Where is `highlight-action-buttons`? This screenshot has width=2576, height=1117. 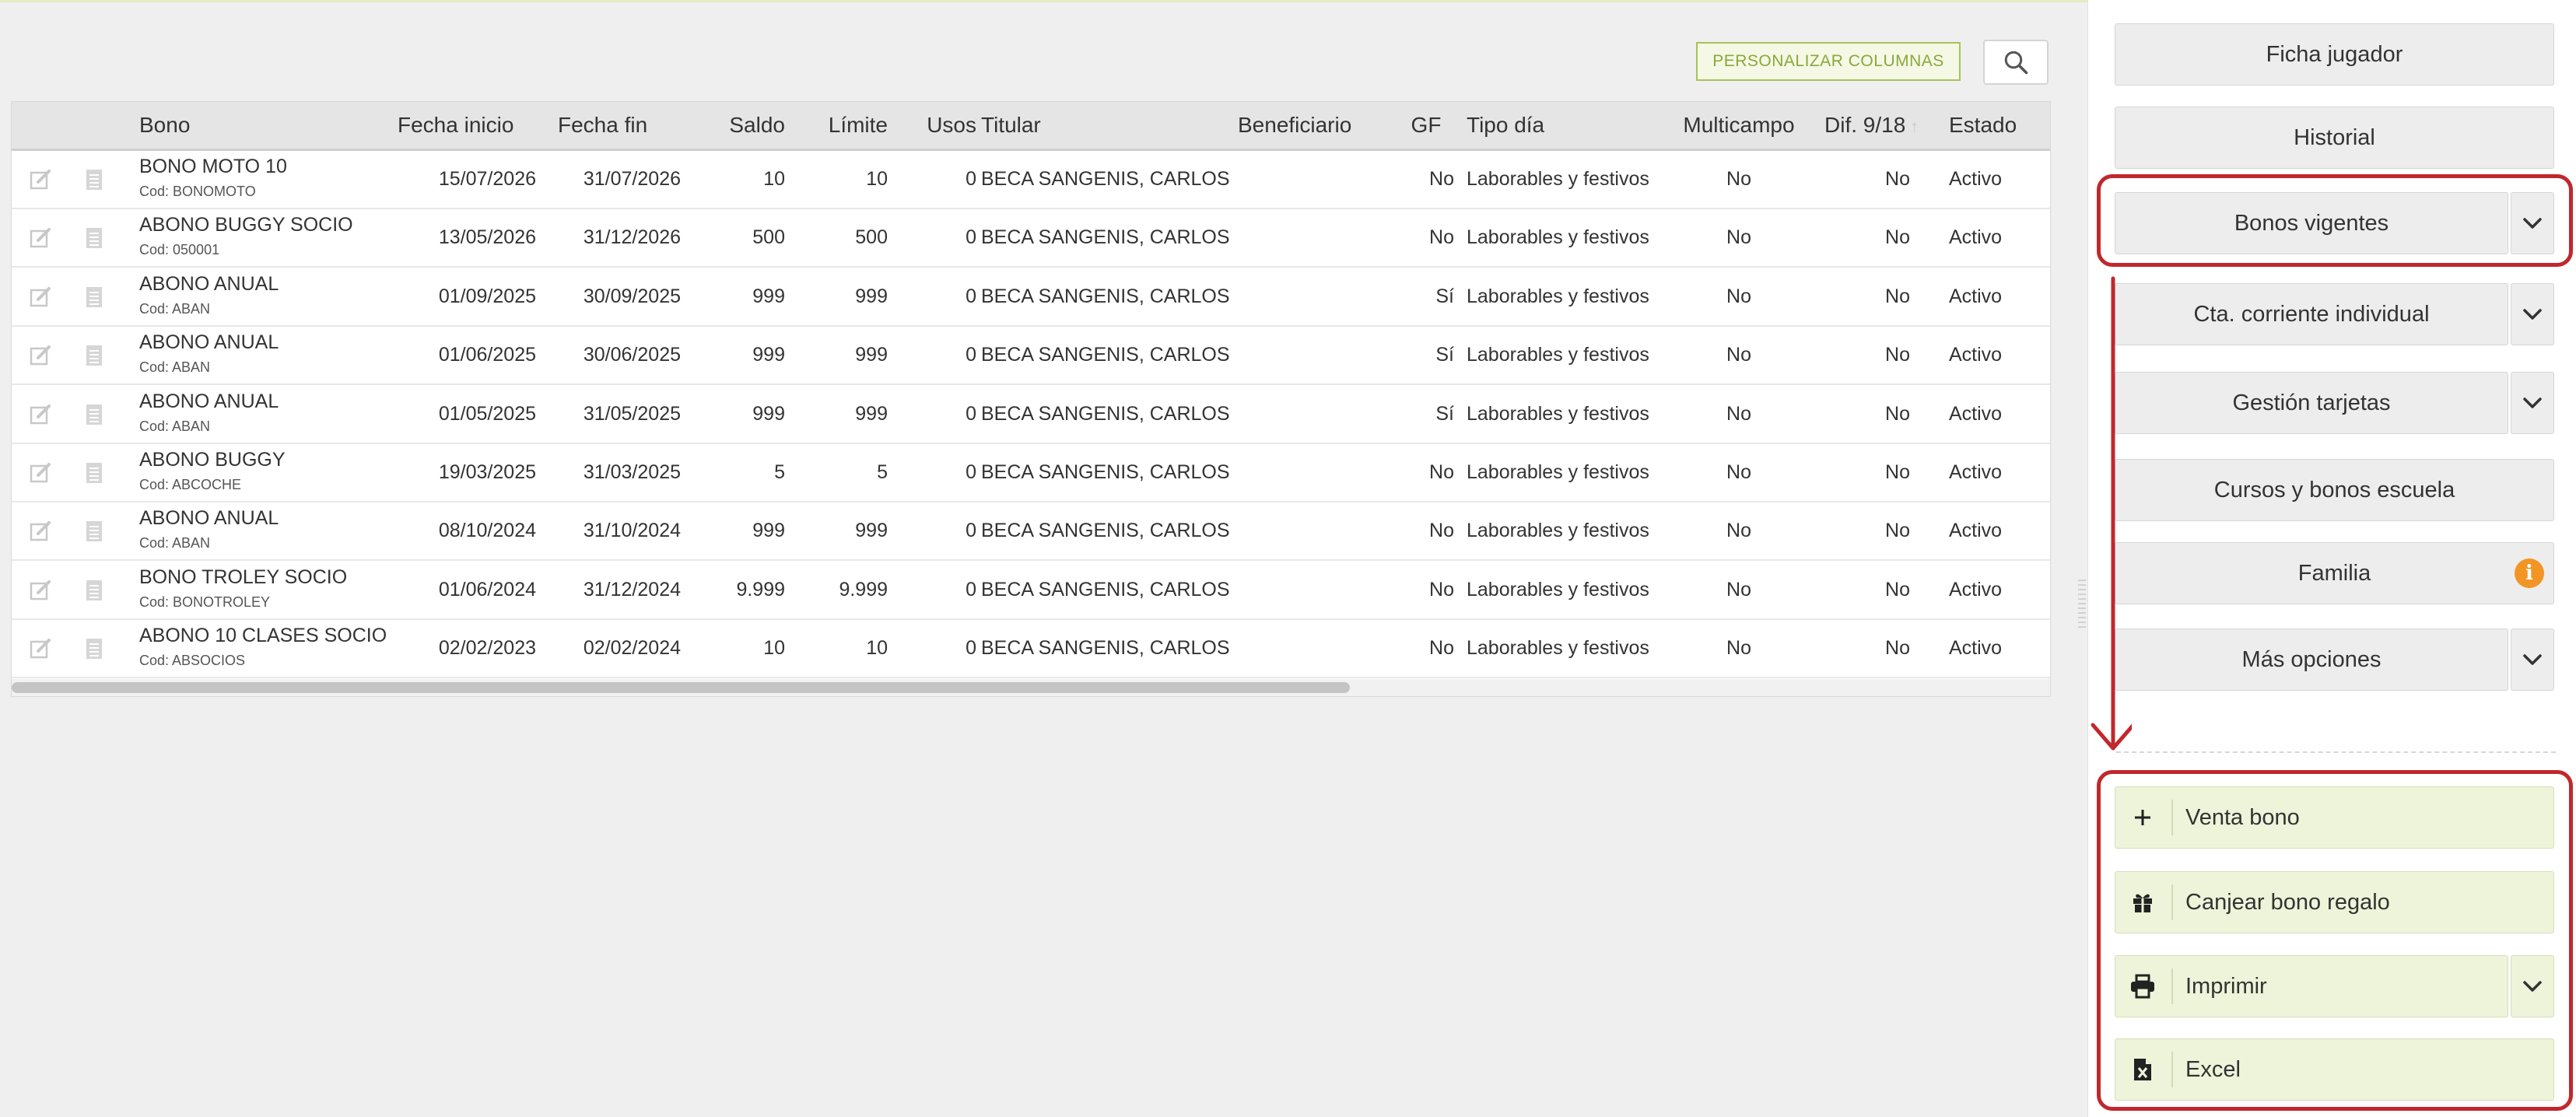
highlight-action-buttons is located at coordinates (2335, 940).